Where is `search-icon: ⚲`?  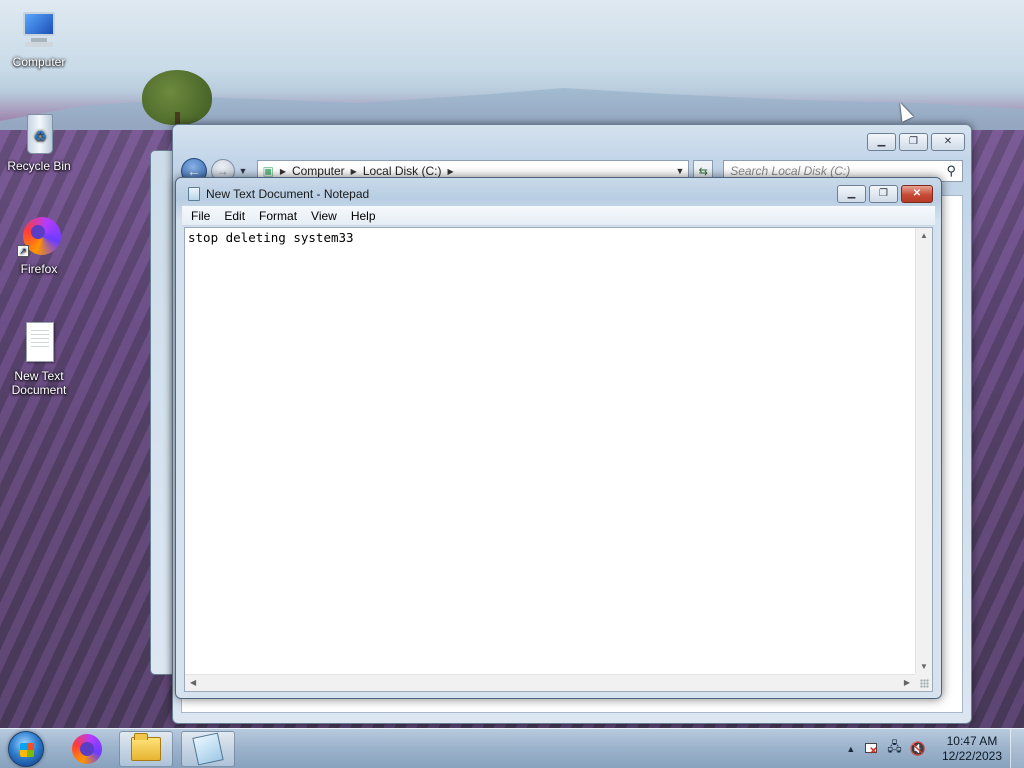 search-icon: ⚲ is located at coordinates (951, 171).